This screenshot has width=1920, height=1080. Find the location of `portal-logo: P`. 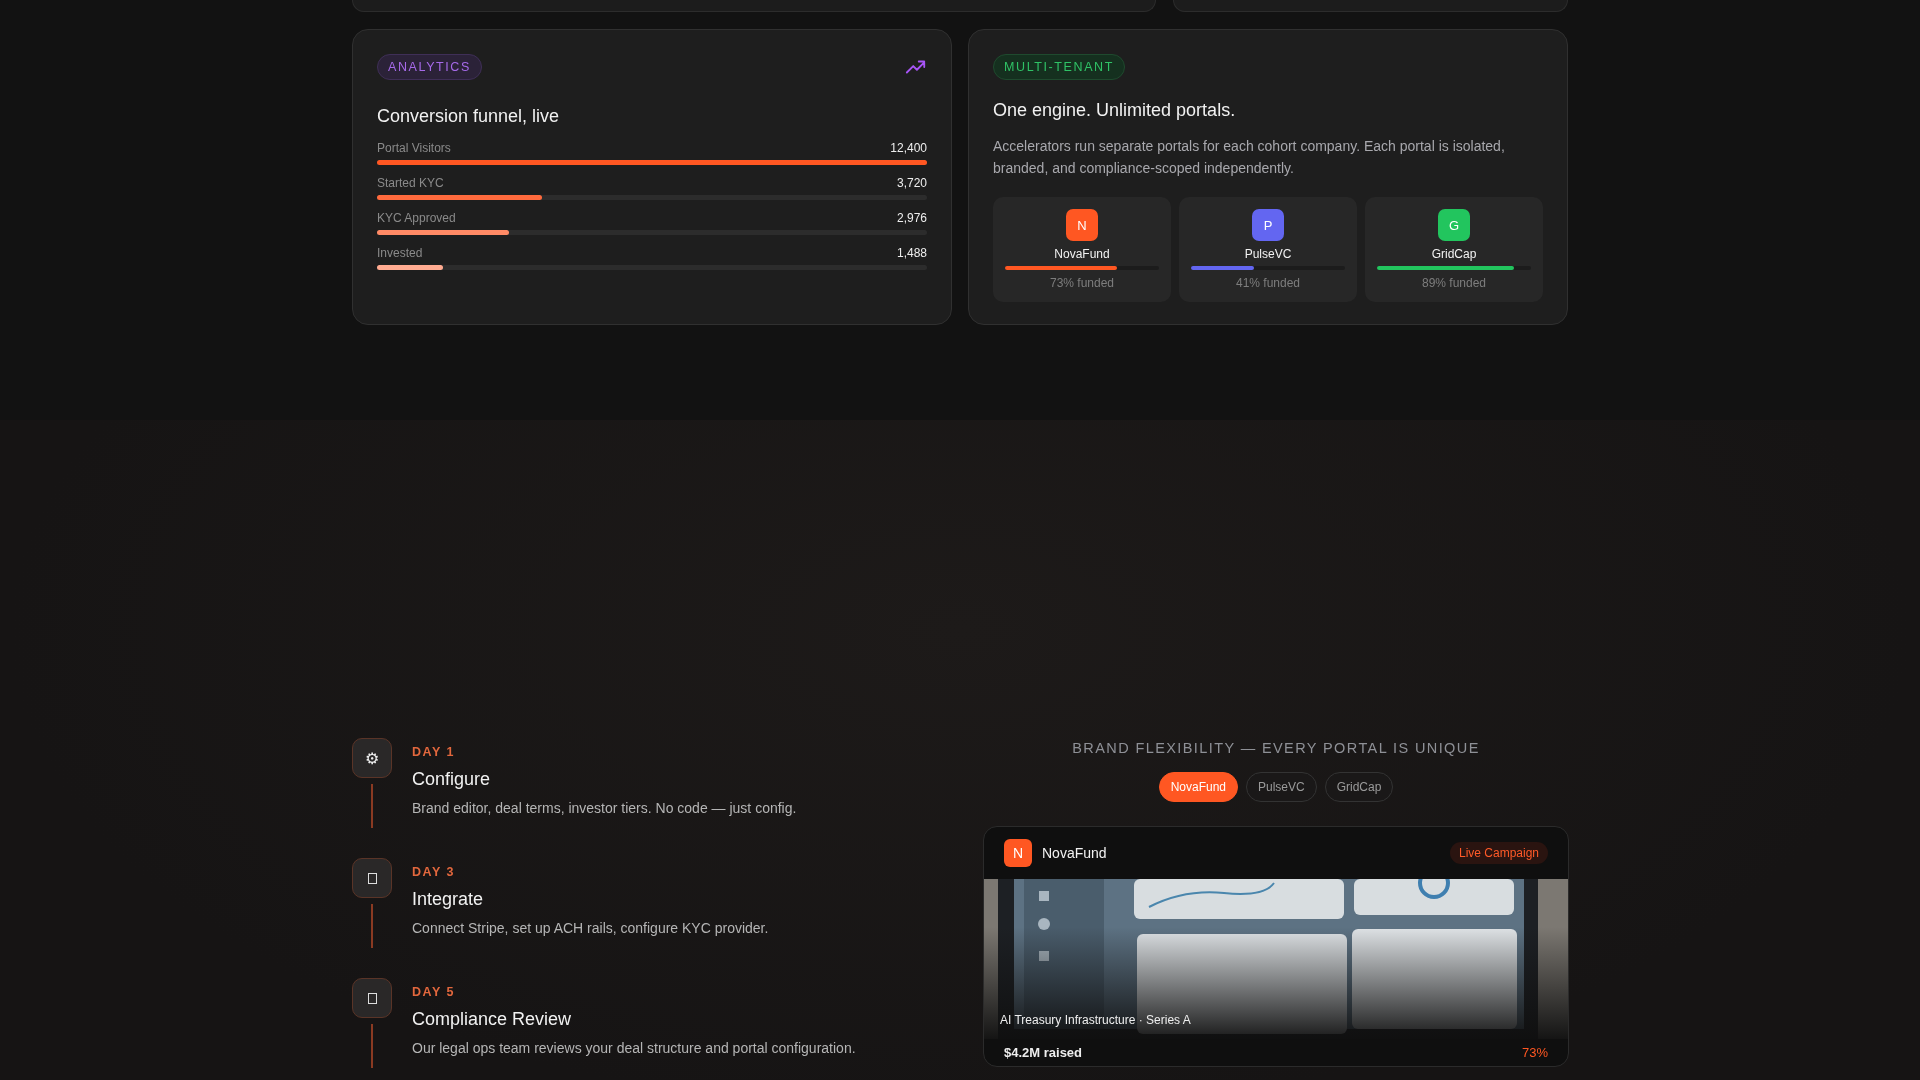

portal-logo: P is located at coordinates (1268, 225).